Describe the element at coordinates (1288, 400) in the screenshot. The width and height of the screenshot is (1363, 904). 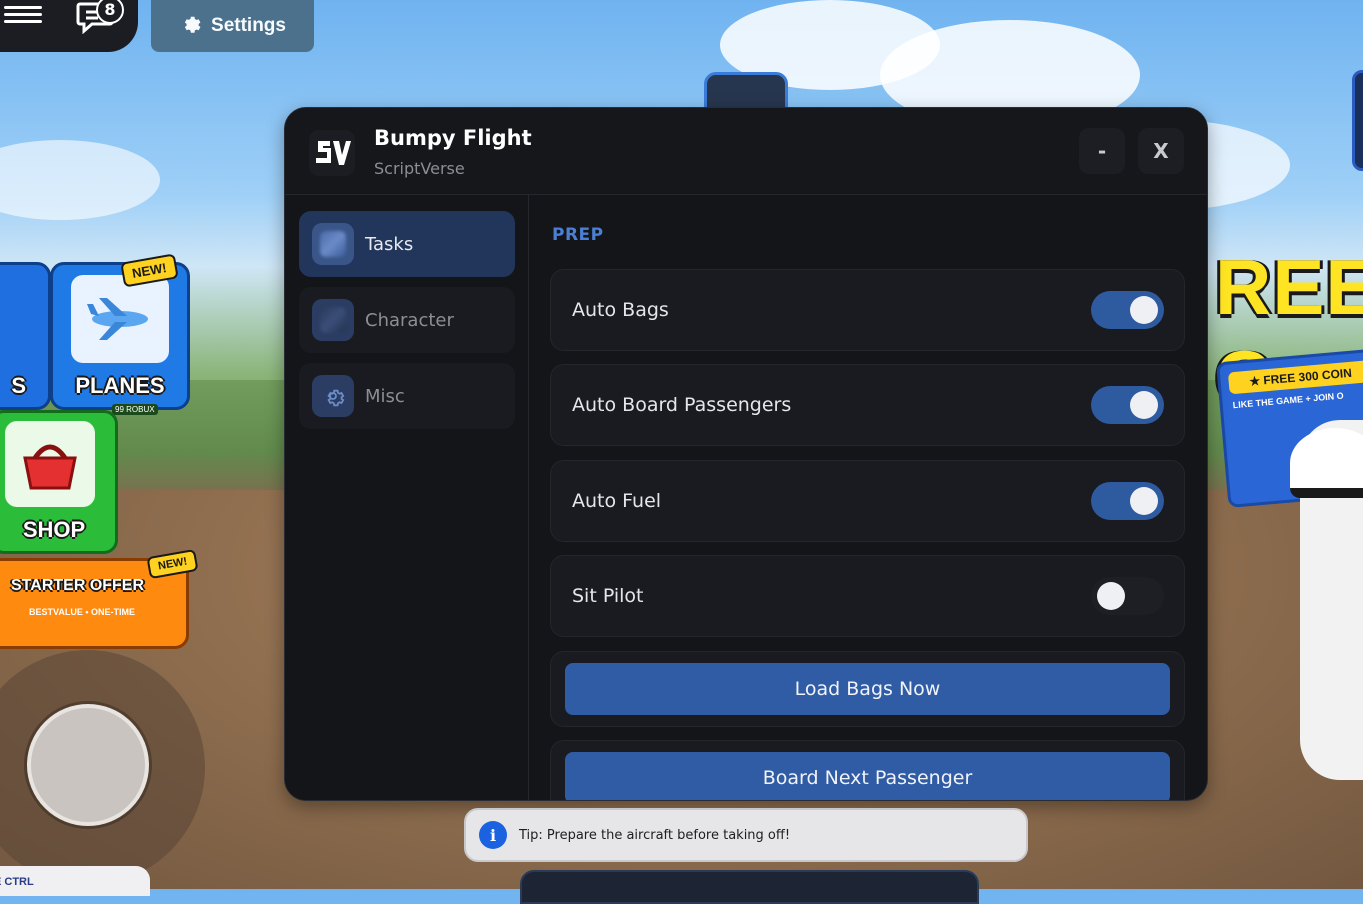
I see `promo-sub: LIKE THE GAME + JOIN O` at that location.